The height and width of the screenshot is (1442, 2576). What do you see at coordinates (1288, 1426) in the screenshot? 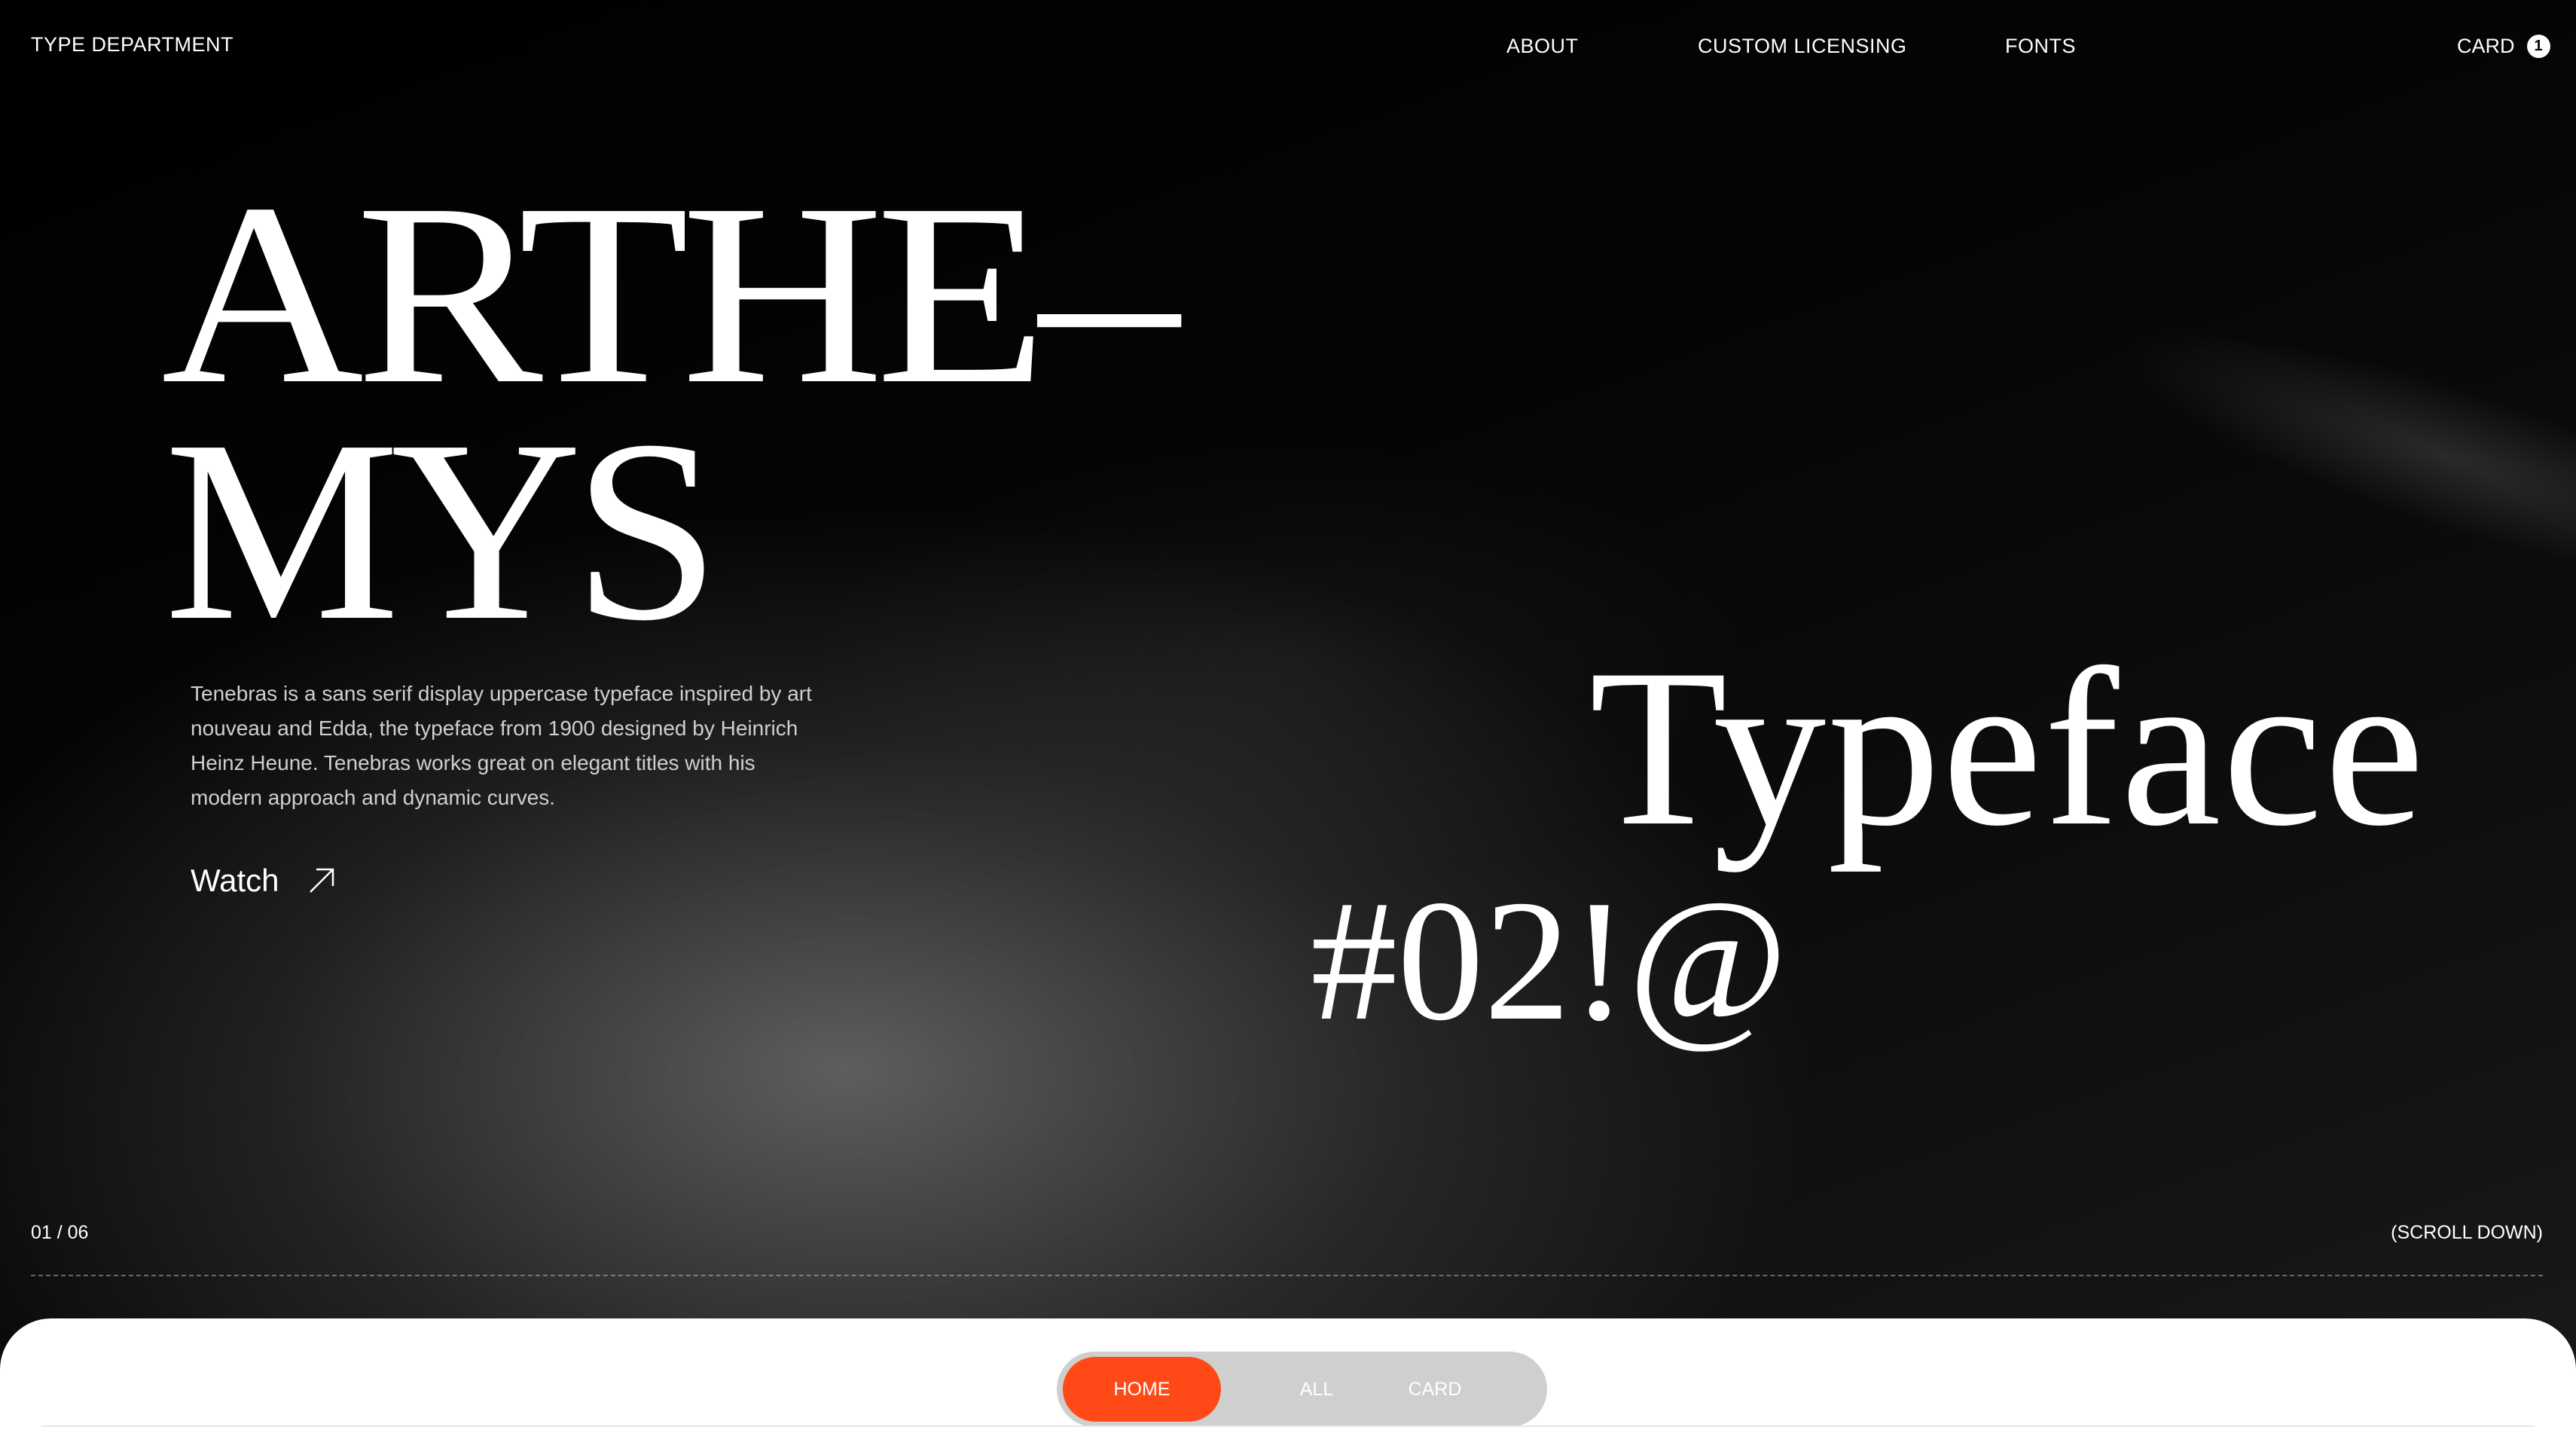
I see `panel-divider` at bounding box center [1288, 1426].